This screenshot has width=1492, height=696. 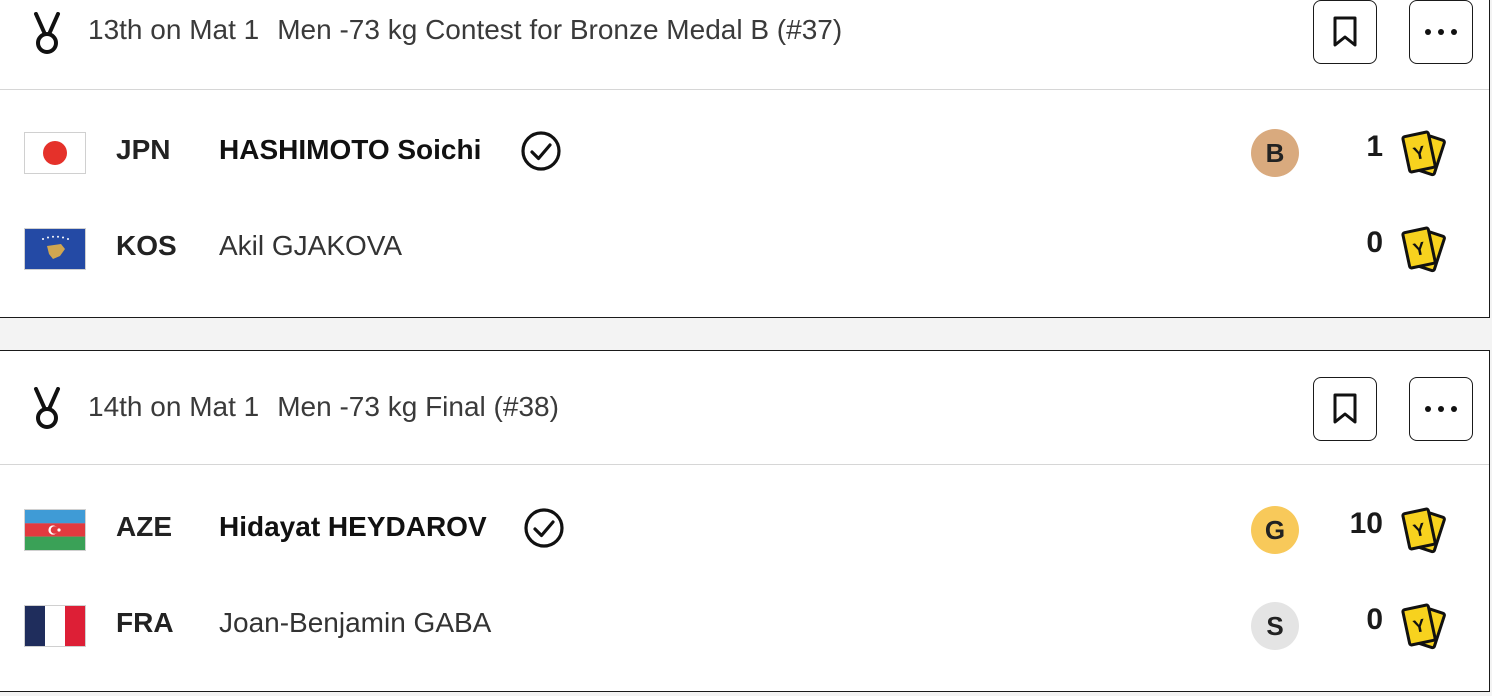 I want to click on flag-aze-icon, so click(x=55, y=530).